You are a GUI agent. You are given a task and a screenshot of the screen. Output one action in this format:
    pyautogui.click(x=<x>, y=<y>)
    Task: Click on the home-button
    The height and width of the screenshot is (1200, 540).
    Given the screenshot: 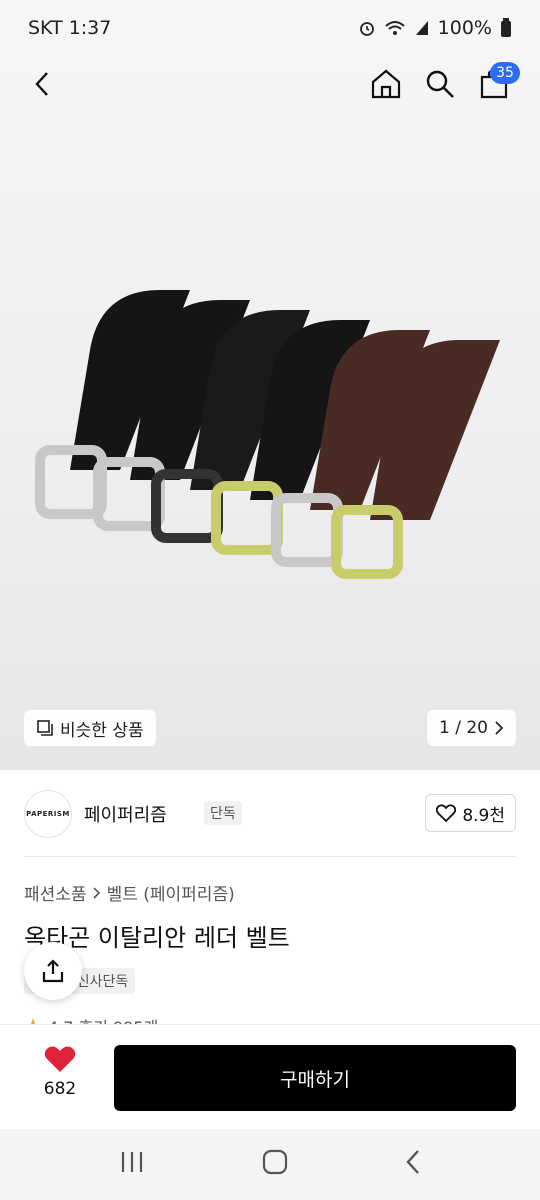 What is the action you would take?
    pyautogui.click(x=386, y=84)
    